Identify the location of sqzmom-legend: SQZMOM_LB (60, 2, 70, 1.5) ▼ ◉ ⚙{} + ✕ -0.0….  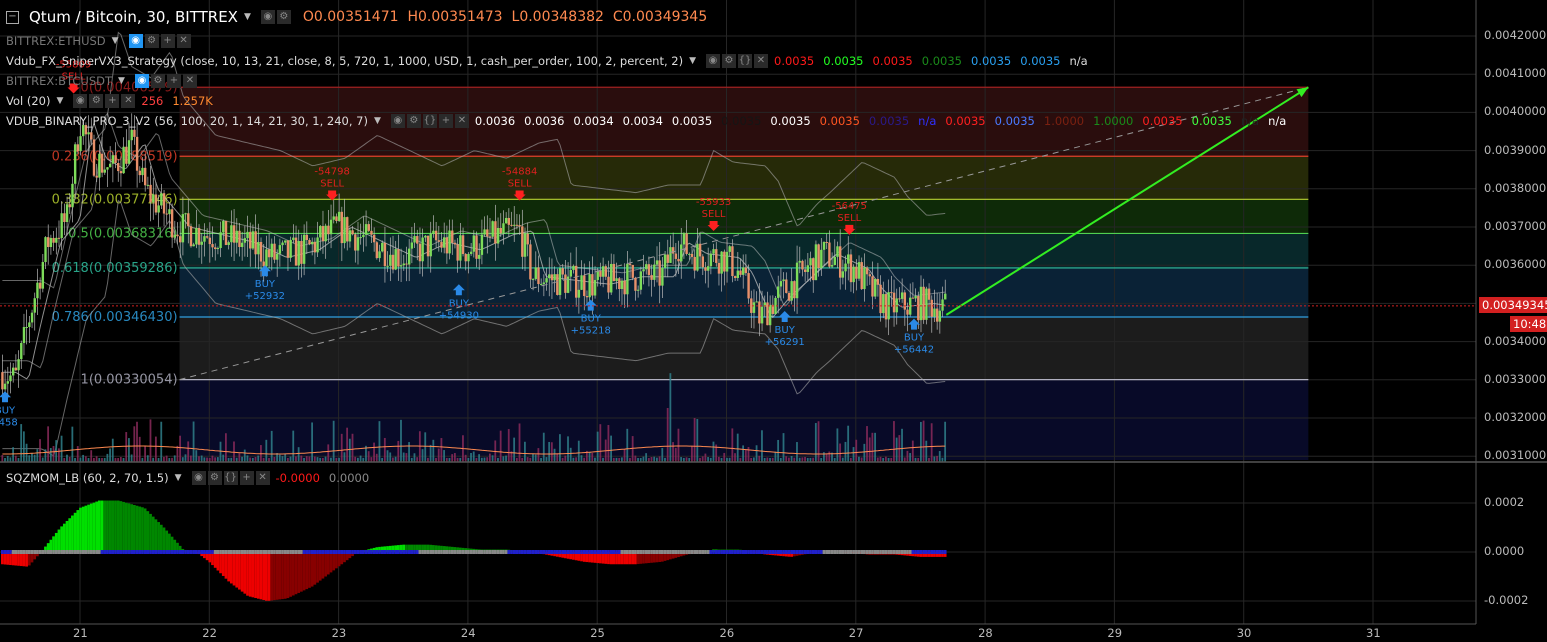
(192, 478).